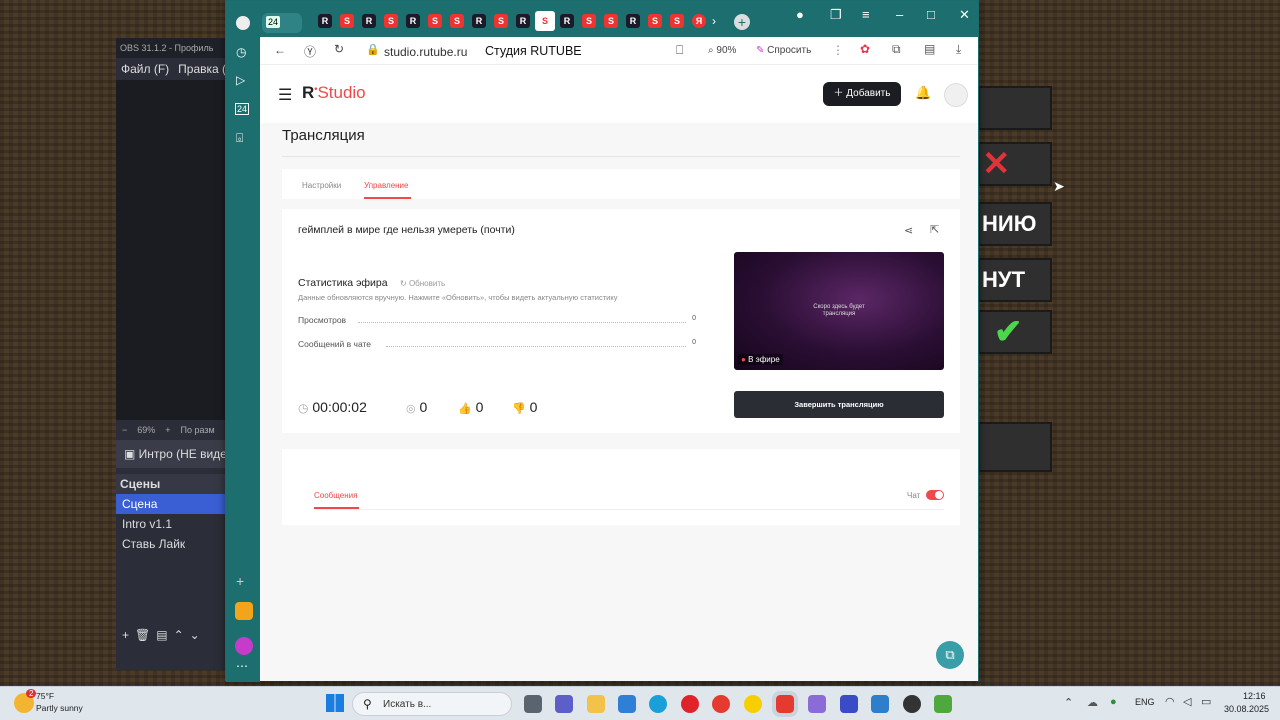 The width and height of the screenshot is (1280, 720). Describe the element at coordinates (244, 646) in the screenshot. I see `alice-icon` at that location.